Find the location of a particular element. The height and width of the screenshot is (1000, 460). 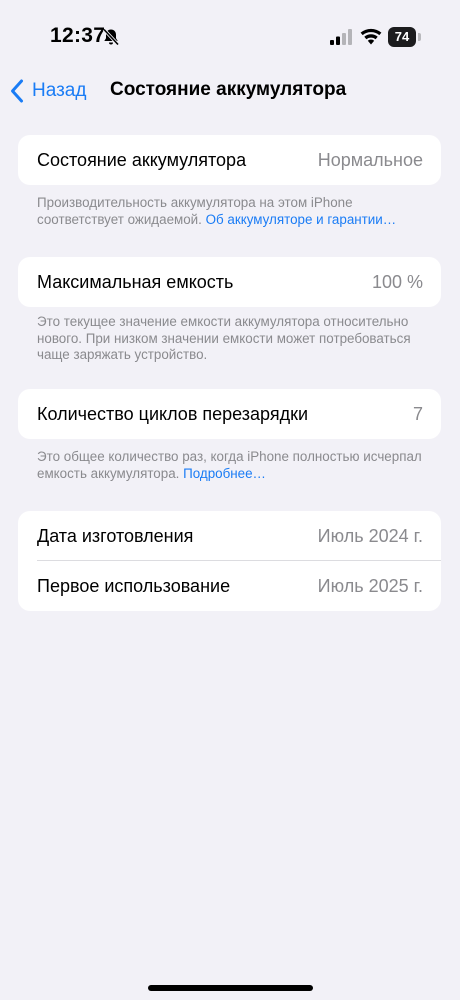

battery-health-row: Состояние аккумулятора Нормальное is located at coordinates (229, 160).